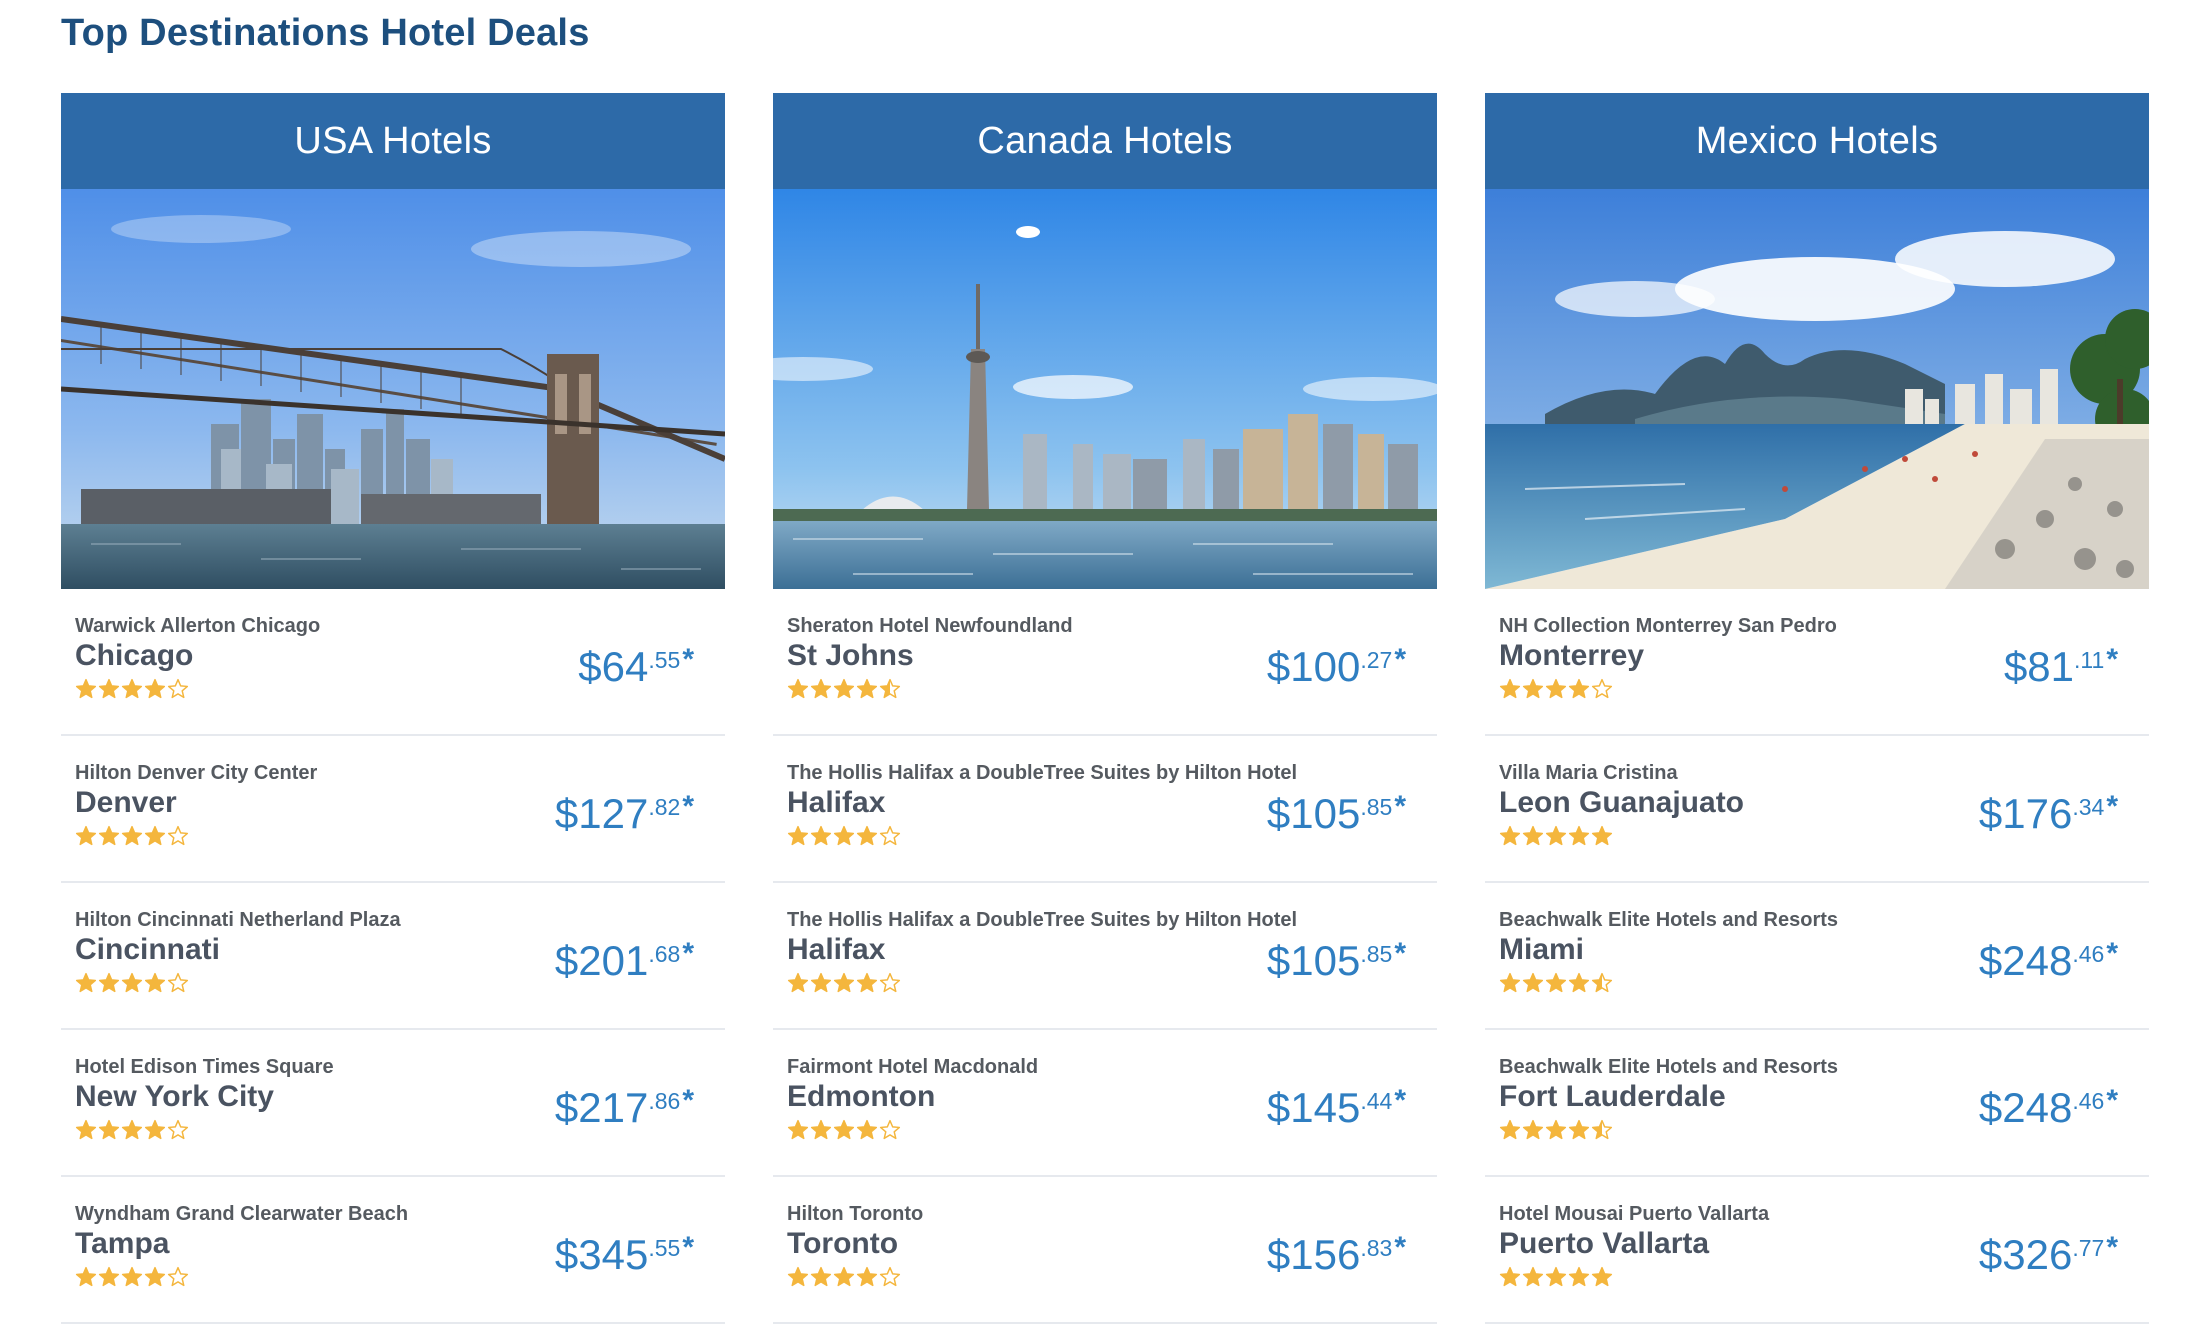 The height and width of the screenshot is (1340, 2200). What do you see at coordinates (1105, 141) in the screenshot?
I see `column-header: Canada Hotels` at bounding box center [1105, 141].